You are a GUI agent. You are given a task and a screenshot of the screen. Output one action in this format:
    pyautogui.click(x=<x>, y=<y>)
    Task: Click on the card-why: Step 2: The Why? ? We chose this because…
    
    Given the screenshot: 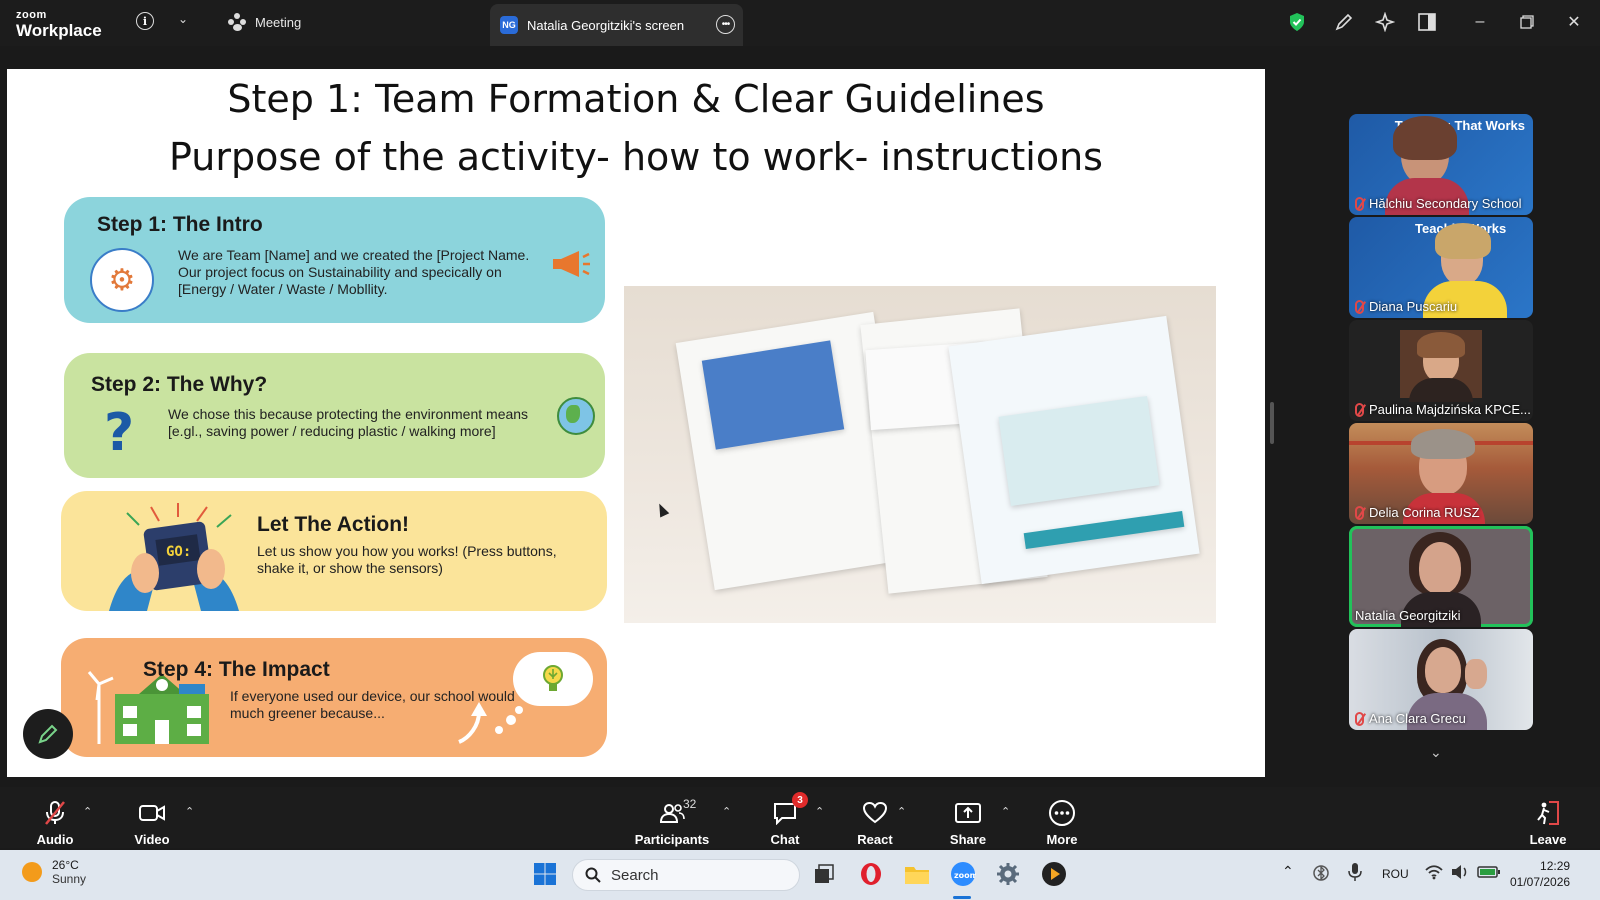 What is the action you would take?
    pyautogui.click(x=334, y=415)
    